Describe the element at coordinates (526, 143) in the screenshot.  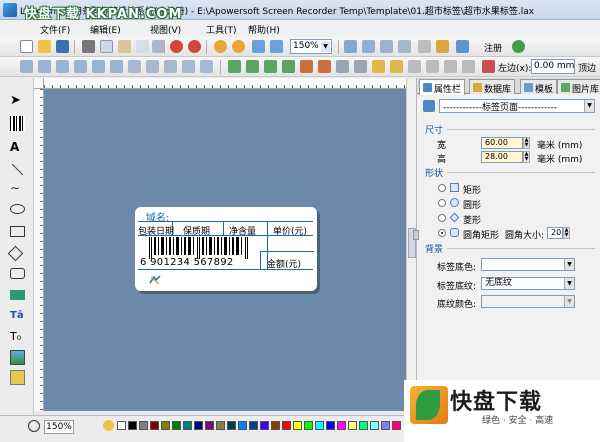
I see `width-spinner: ▲ ▼` at that location.